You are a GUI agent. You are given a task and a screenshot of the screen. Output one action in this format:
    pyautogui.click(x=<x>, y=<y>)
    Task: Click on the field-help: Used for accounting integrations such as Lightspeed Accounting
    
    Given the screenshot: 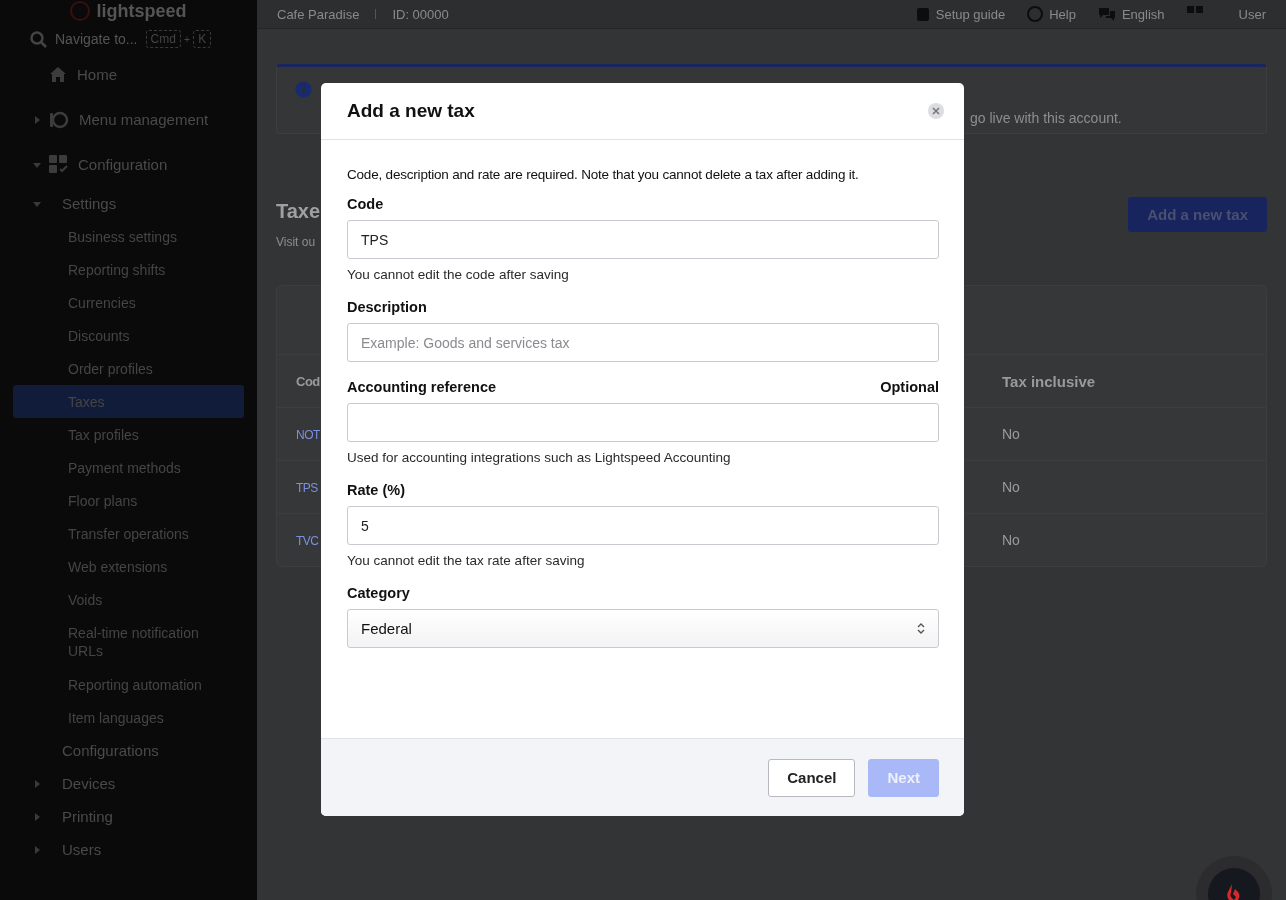 What is the action you would take?
    pyautogui.click(x=539, y=457)
    